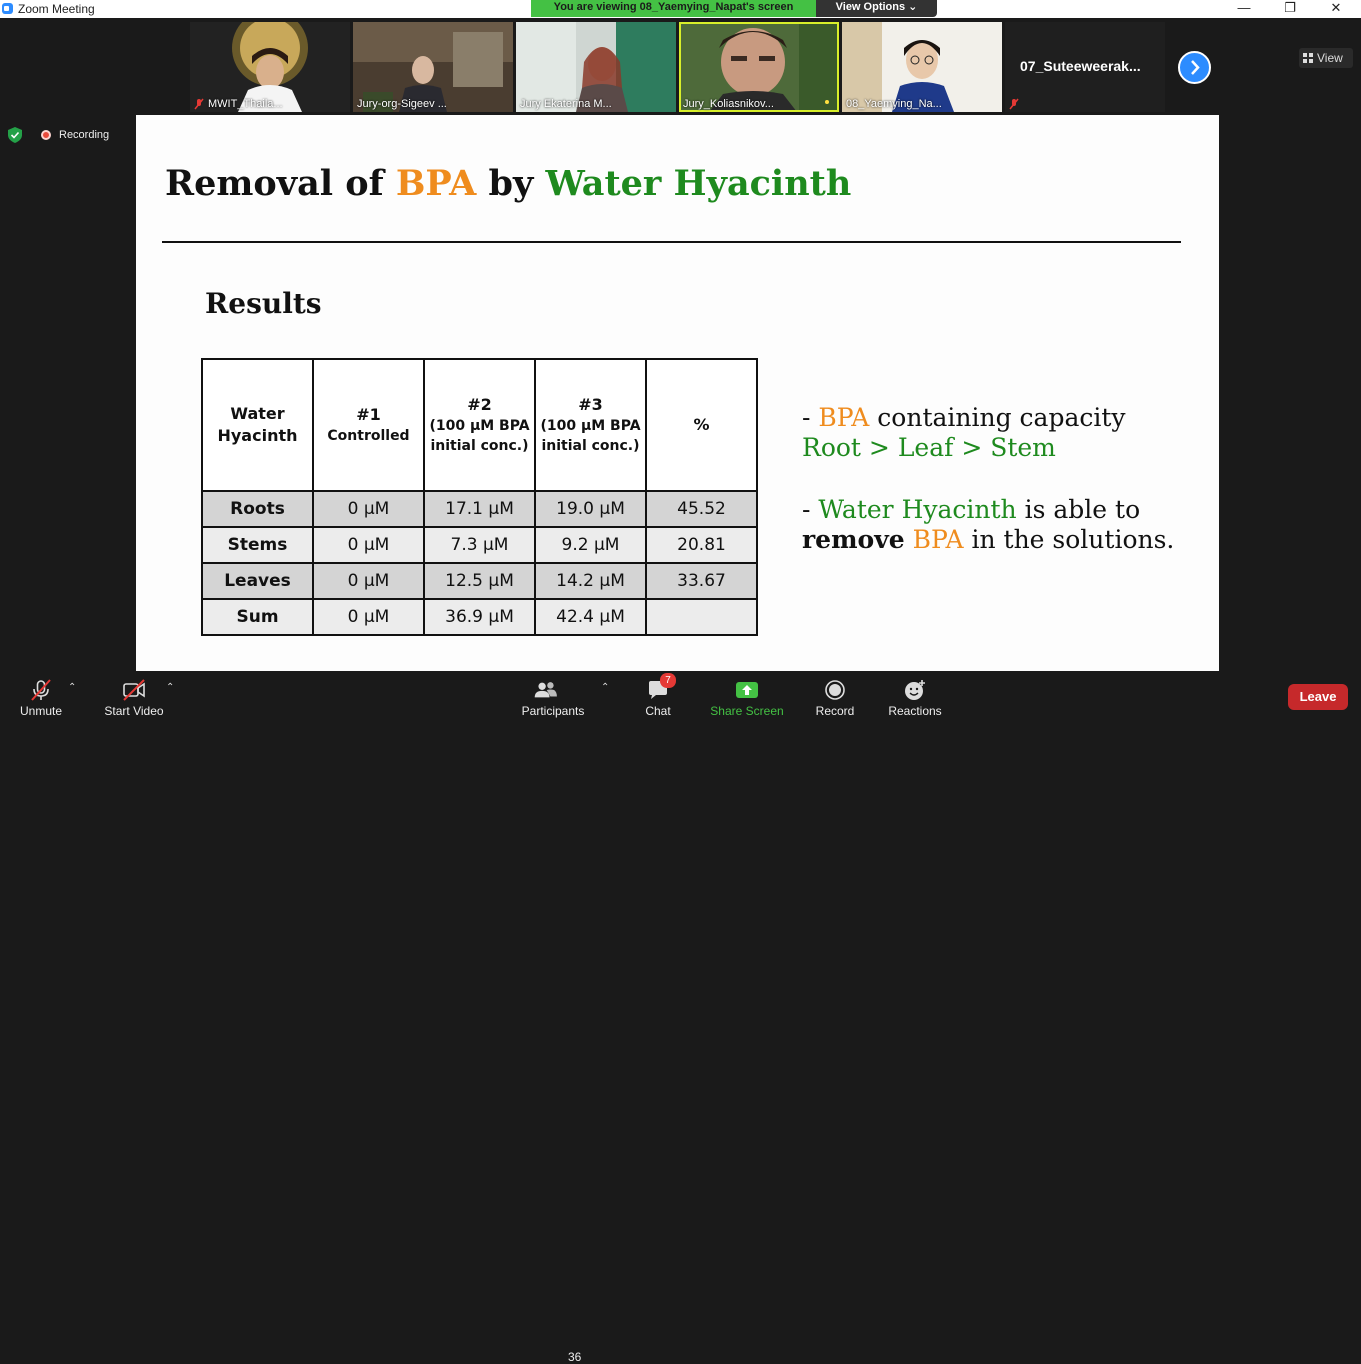  I want to click on header-sub: Controlled, so click(368, 436).